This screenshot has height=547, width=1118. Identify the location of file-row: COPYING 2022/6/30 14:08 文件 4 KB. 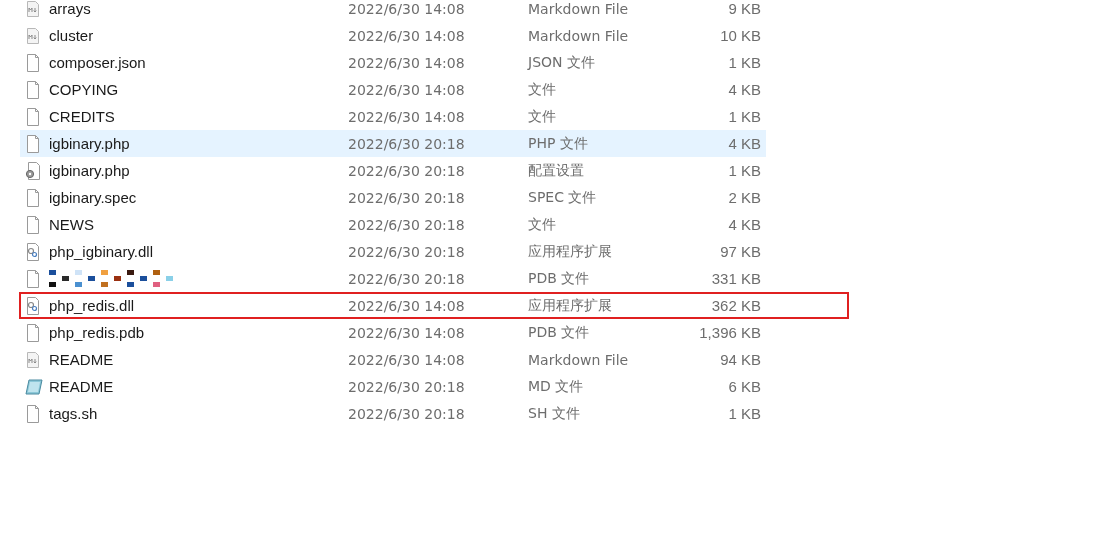
(393, 89).